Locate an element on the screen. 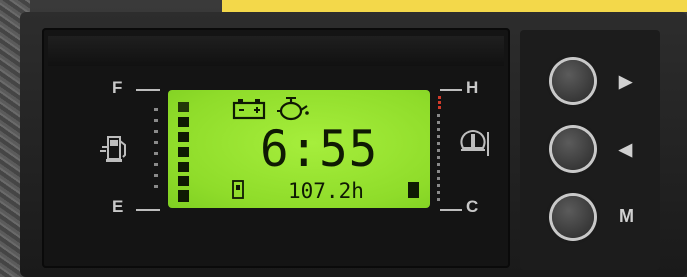  fuel-empty-label: E is located at coordinates (118, 206).